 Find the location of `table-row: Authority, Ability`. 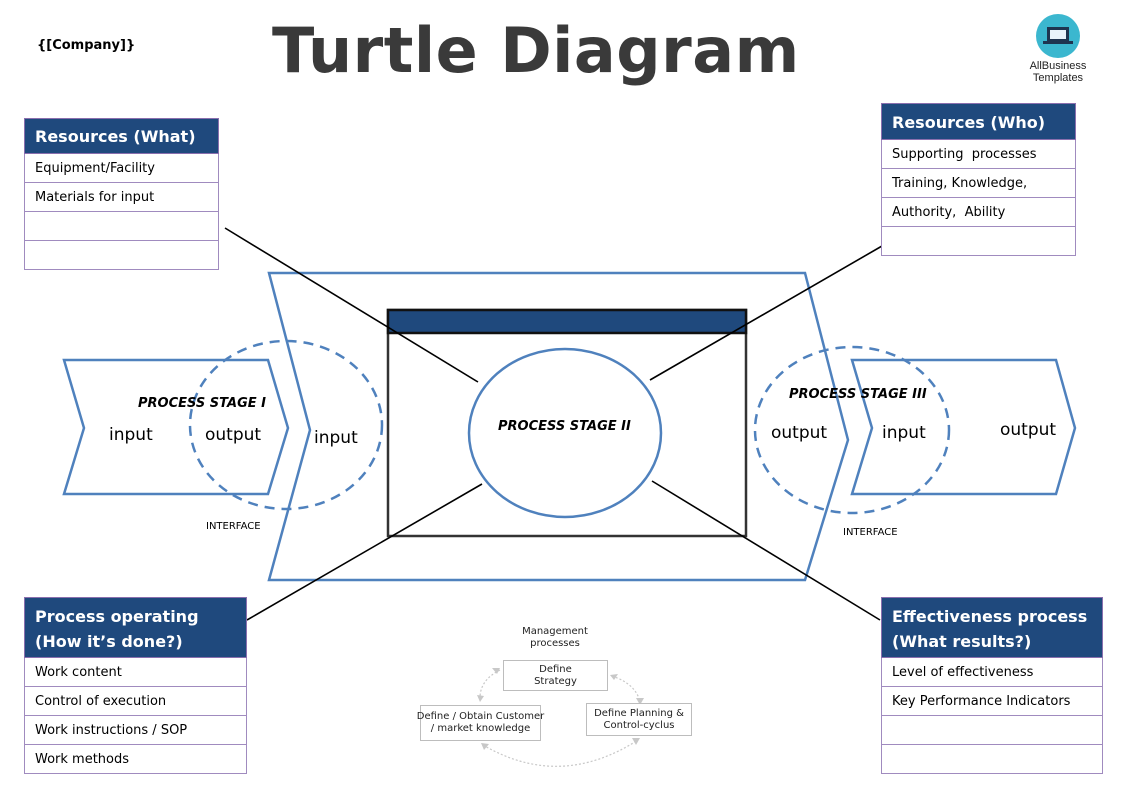

table-row: Authority, Ability is located at coordinates (978, 212).